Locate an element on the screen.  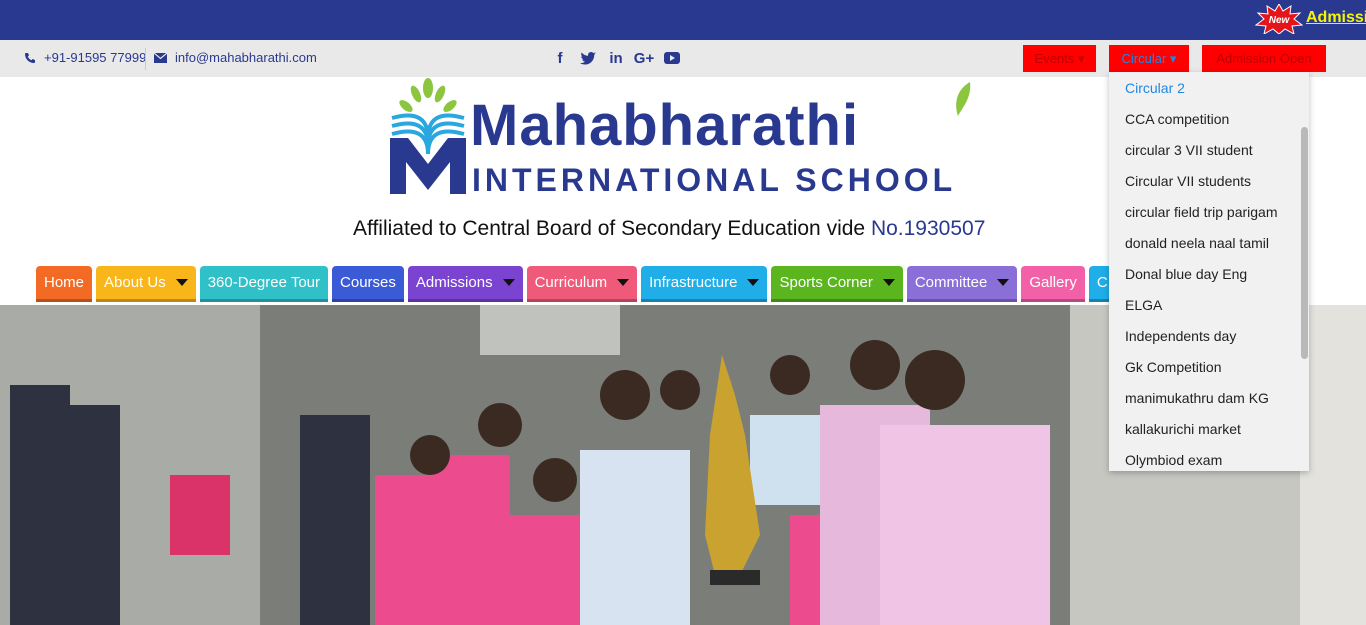
linkedin-icon: in is located at coordinates (616, 58).